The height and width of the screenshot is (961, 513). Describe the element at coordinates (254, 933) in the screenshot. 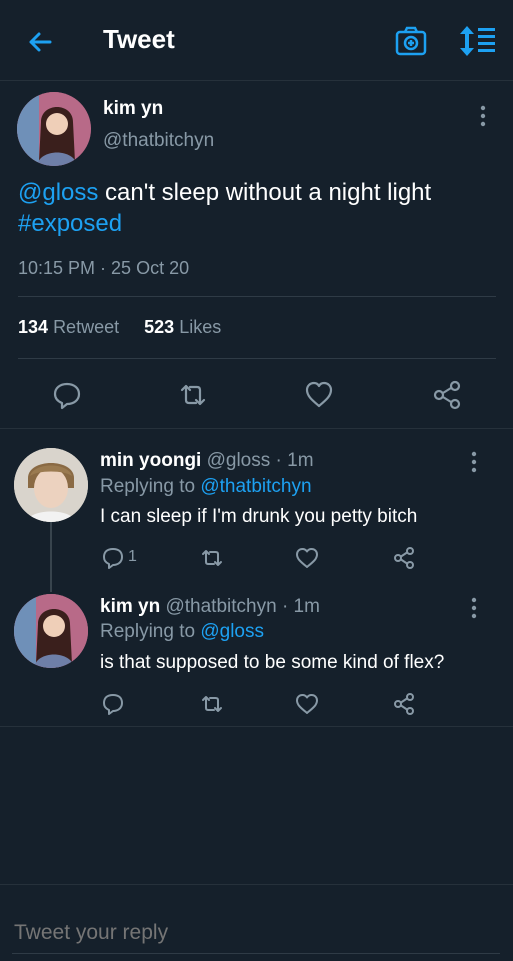

I see `reply-input` at that location.